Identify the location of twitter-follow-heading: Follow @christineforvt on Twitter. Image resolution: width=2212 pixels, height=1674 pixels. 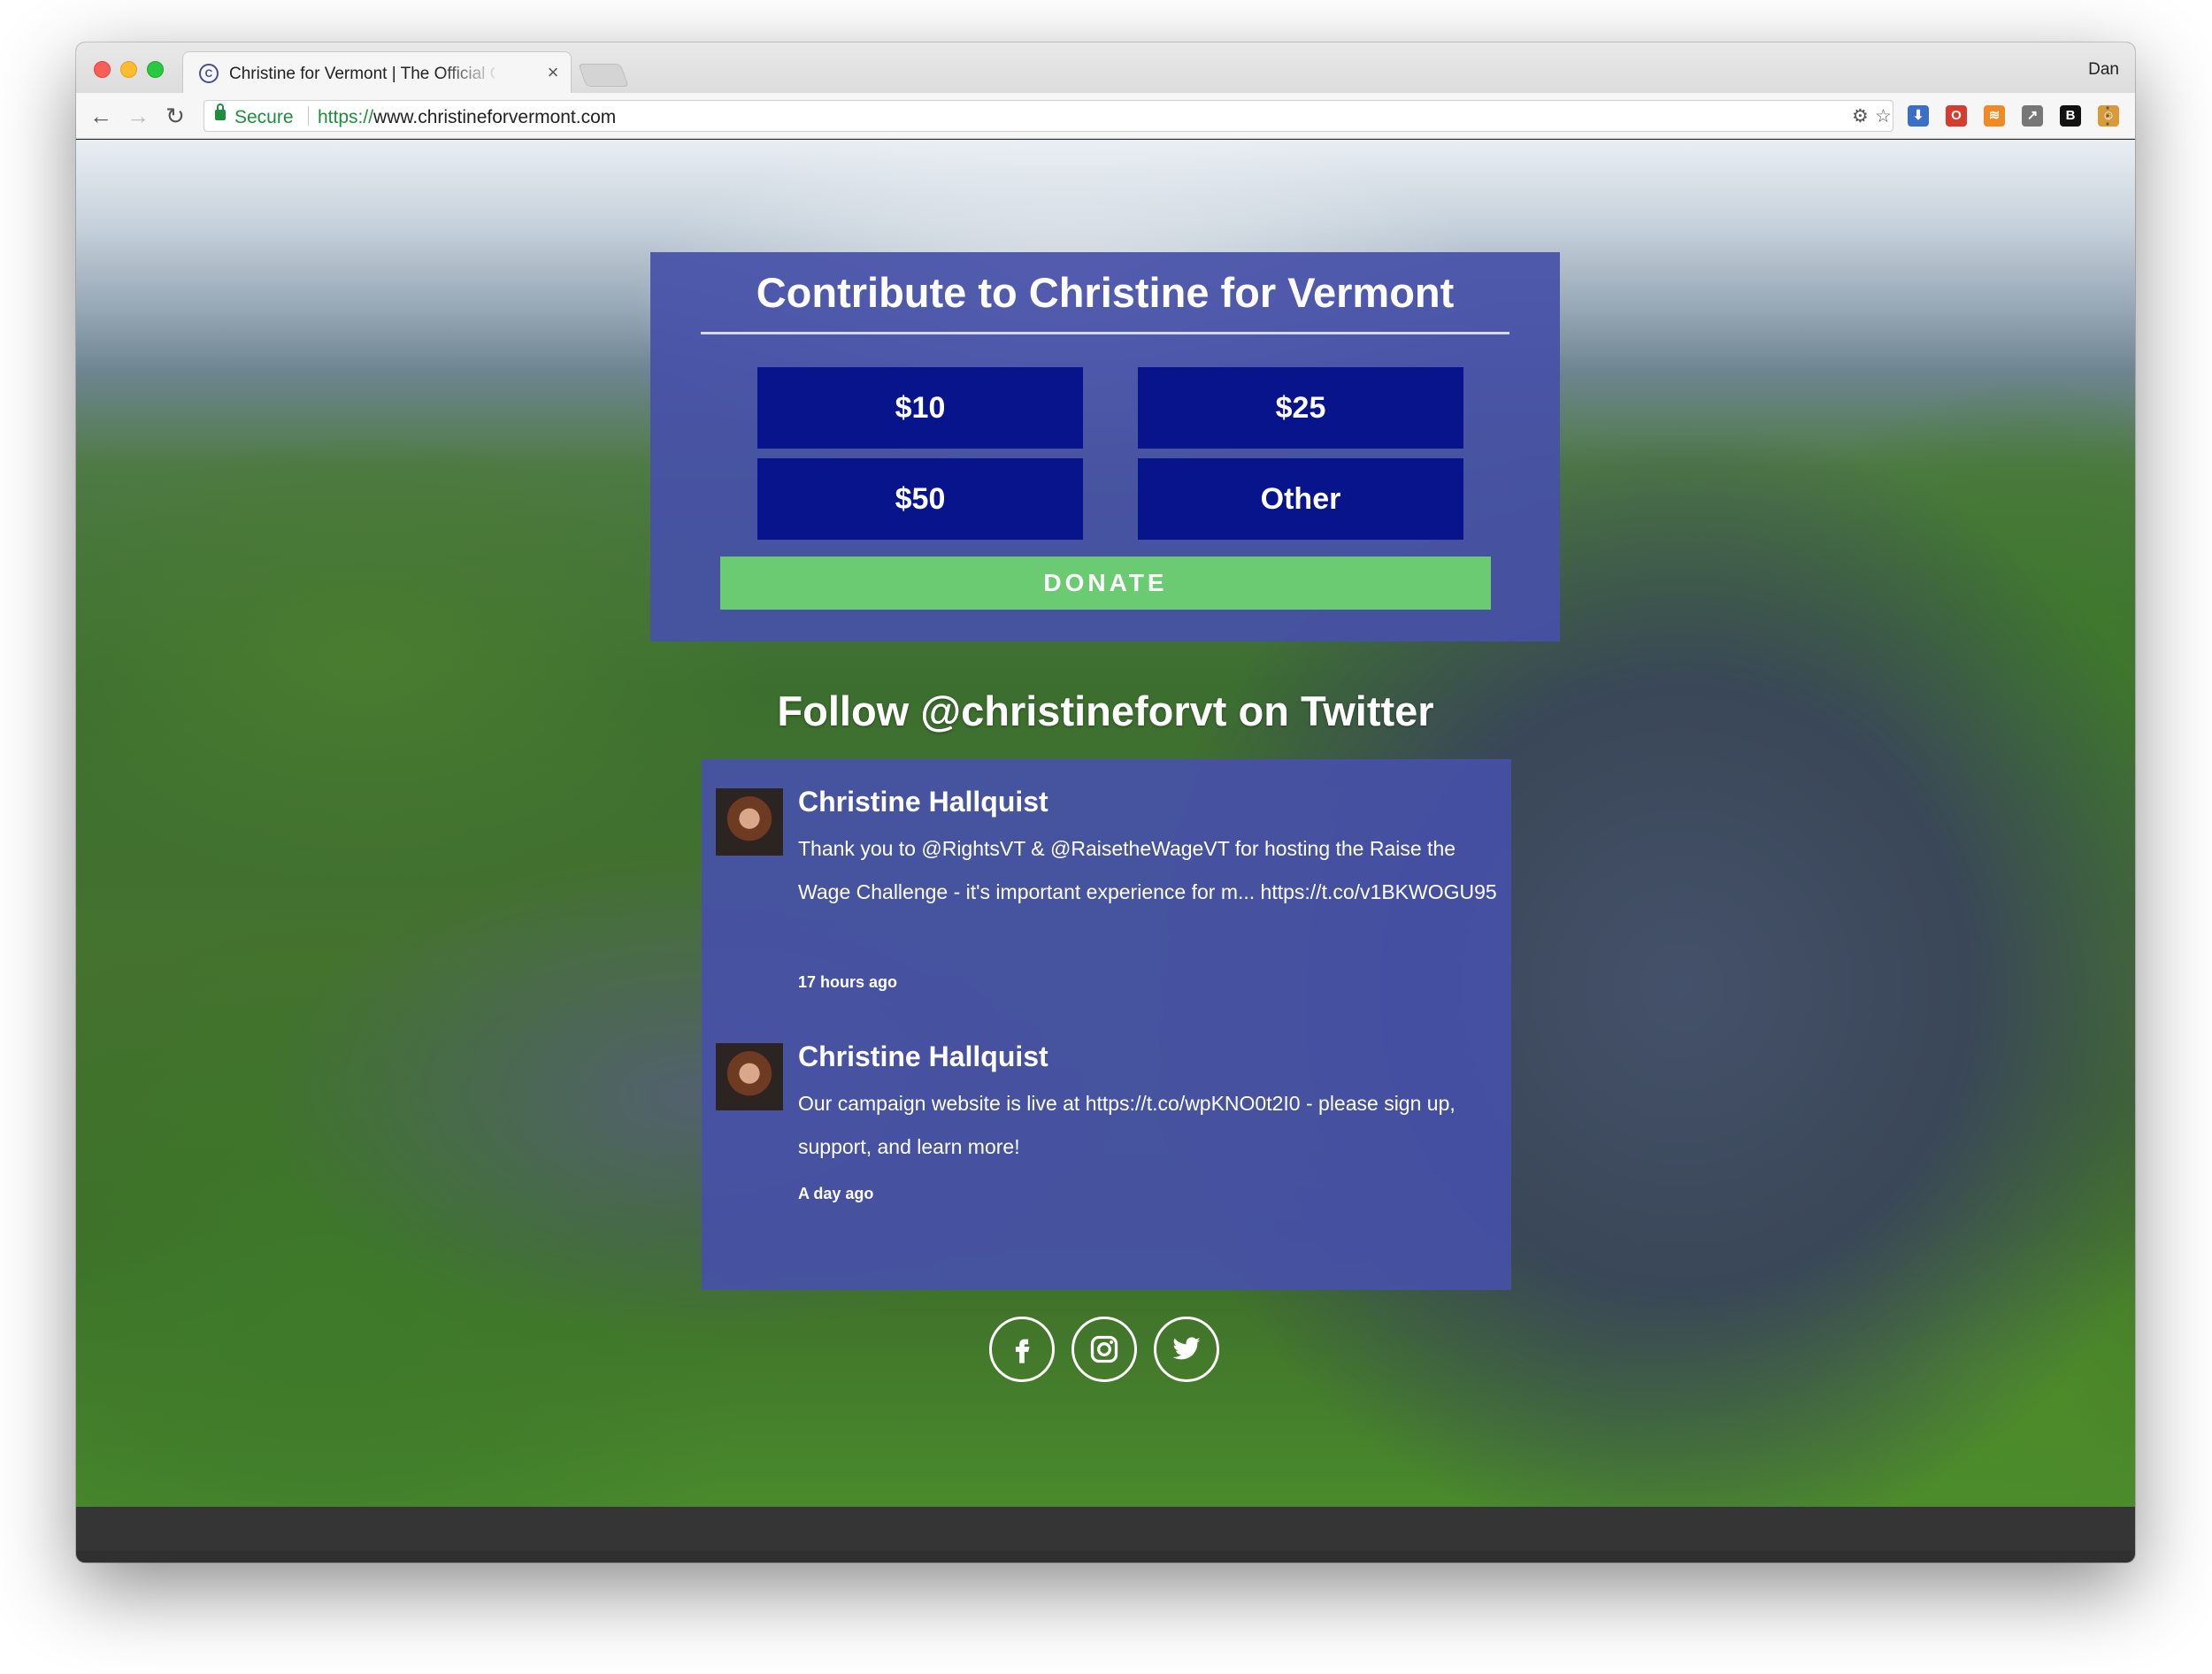
(1106, 711).